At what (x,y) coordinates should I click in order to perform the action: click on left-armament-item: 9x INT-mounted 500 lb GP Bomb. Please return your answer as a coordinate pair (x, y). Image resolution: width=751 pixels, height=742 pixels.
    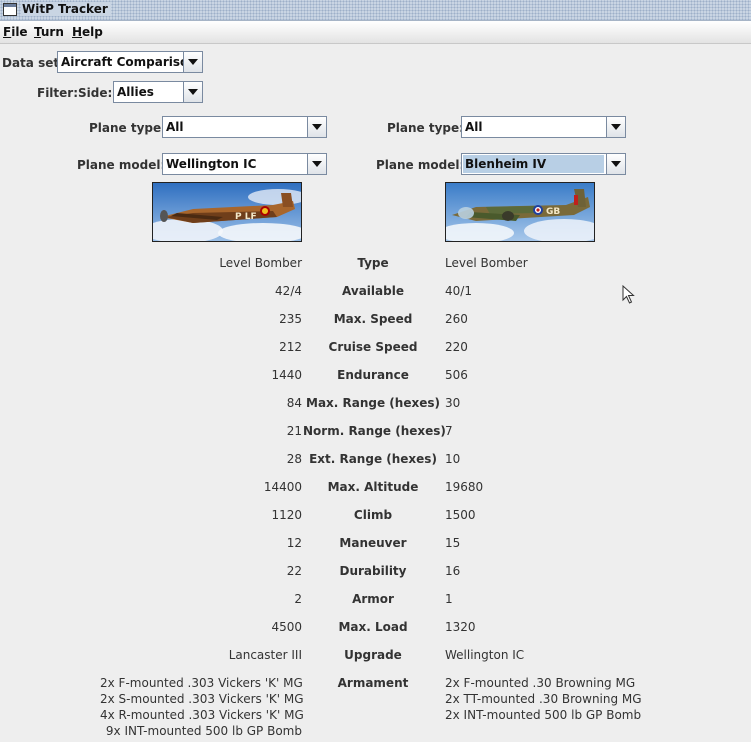
    Looking at the image, I should click on (203, 731).